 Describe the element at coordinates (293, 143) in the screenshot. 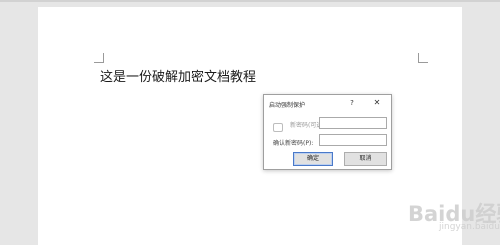

I see `confirm-password-label: 确认新密码(P):` at that location.